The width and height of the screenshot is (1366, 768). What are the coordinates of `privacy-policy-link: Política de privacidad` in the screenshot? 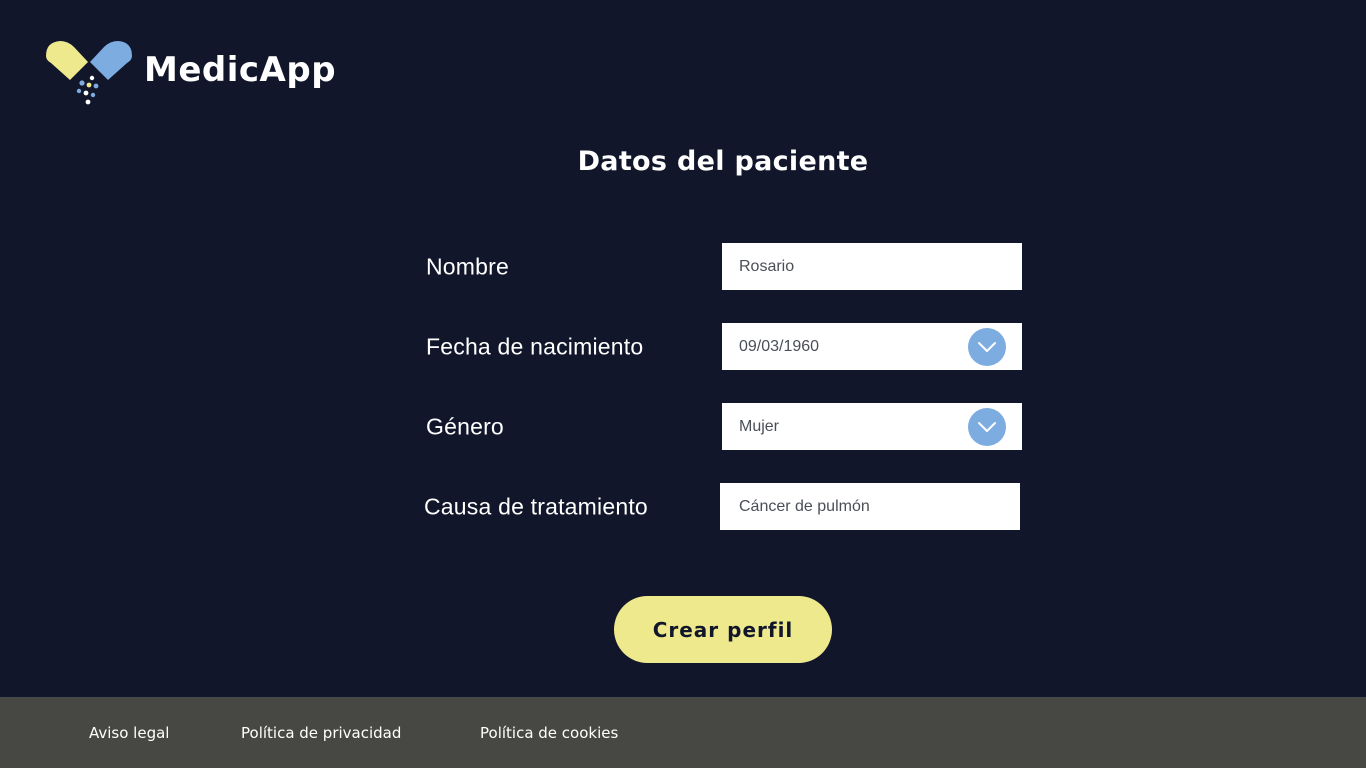 It's located at (321, 733).